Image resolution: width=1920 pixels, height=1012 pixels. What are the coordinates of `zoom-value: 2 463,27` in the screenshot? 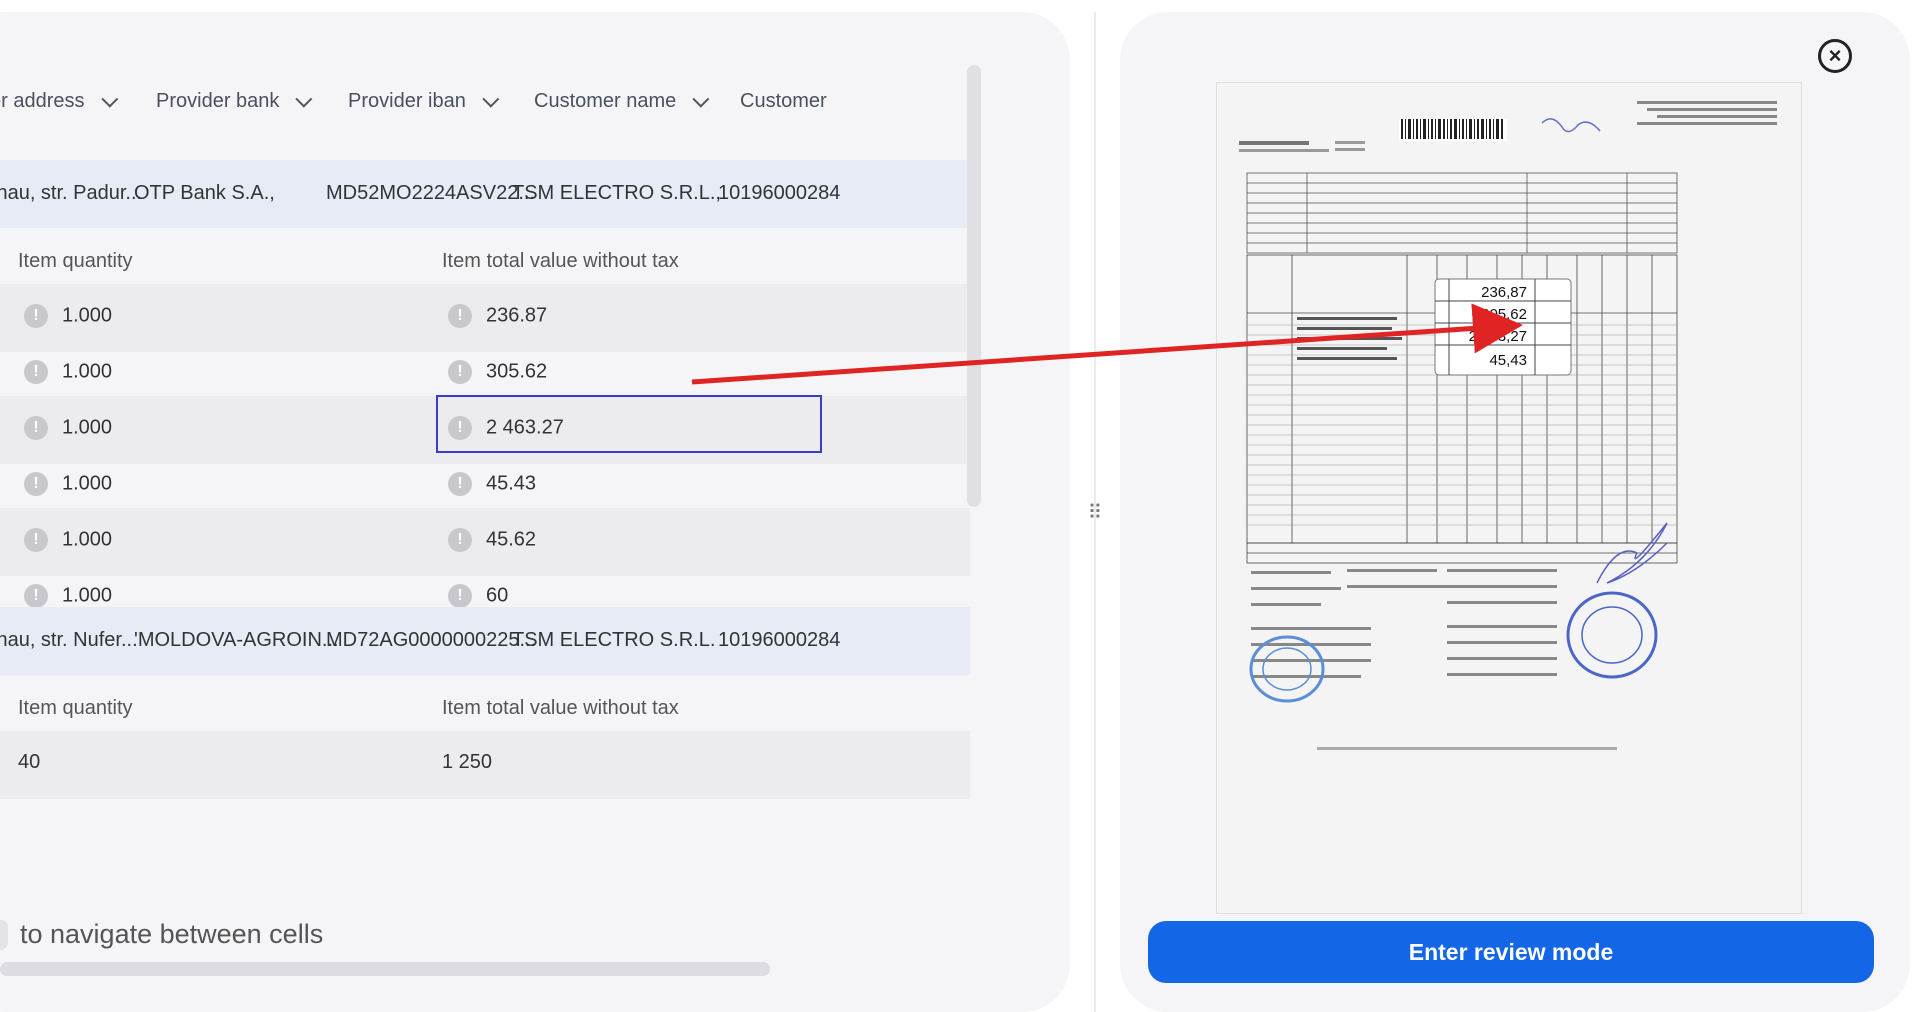 It's located at (1498, 336).